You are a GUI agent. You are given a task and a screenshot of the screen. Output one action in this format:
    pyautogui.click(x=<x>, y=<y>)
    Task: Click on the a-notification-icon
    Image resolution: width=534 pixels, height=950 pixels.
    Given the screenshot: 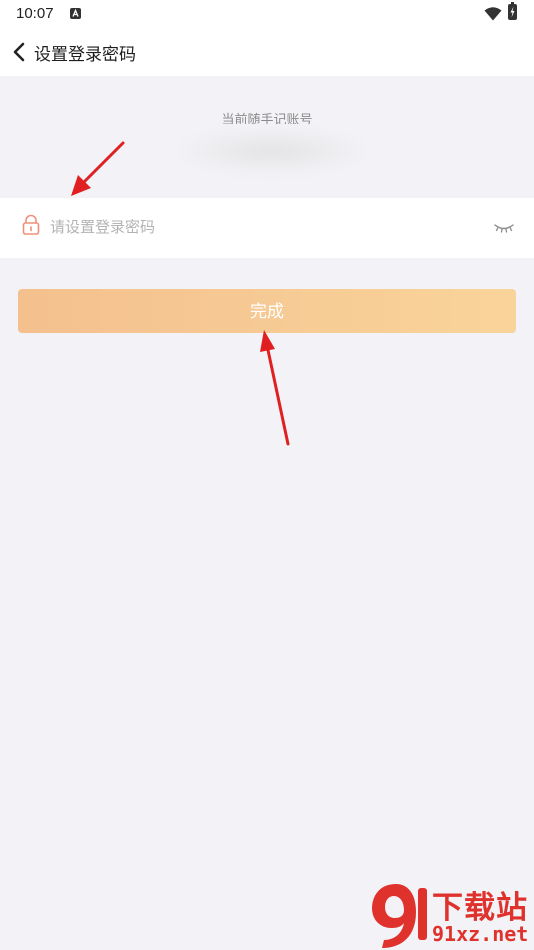 What is the action you would take?
    pyautogui.click(x=75, y=13)
    